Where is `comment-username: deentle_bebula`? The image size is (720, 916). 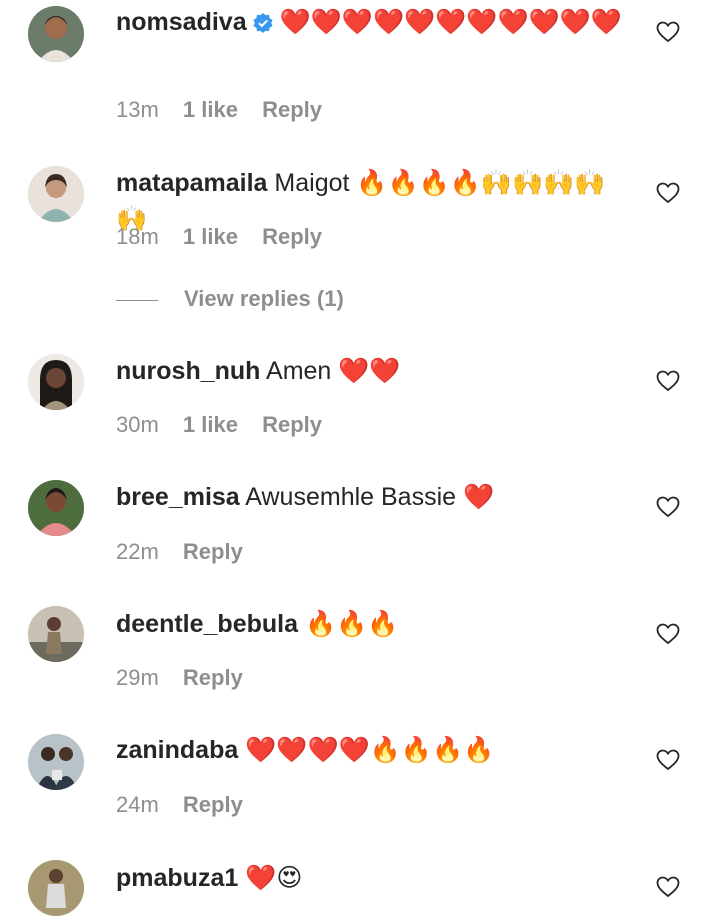 comment-username: deentle_bebula is located at coordinates (207, 624).